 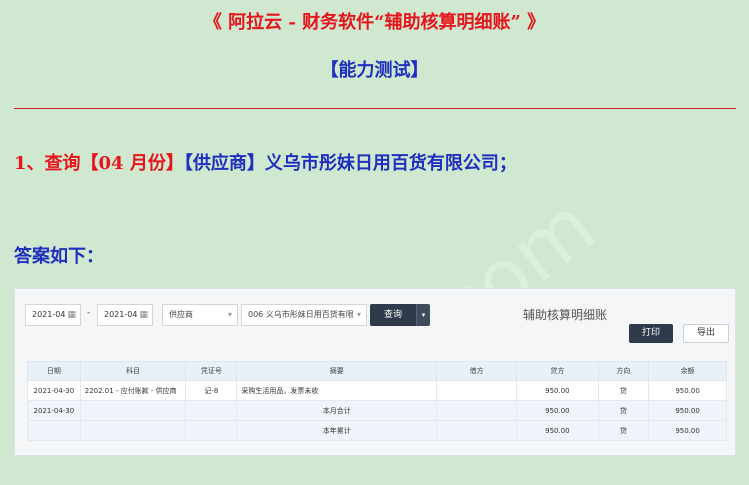 I want to click on question-text: 1、查询【04 月份】【供应商】义乌市彤妹日用百货有限公司；, so click(x=265, y=162).